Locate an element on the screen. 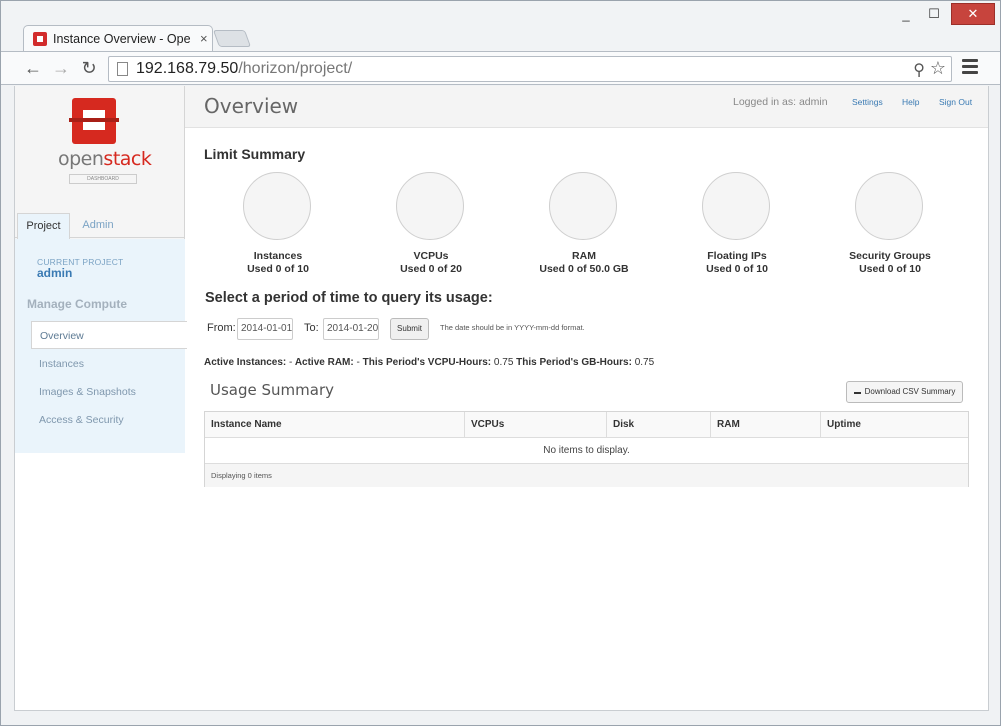  column-header-uptime: Uptime is located at coordinates (894, 425).